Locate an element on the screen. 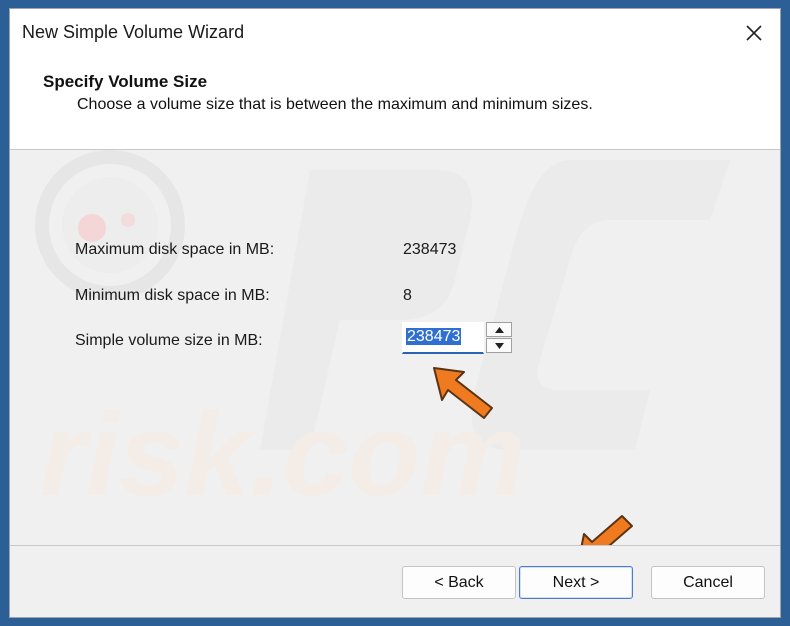  min-space-value: 8 is located at coordinates (407, 295).